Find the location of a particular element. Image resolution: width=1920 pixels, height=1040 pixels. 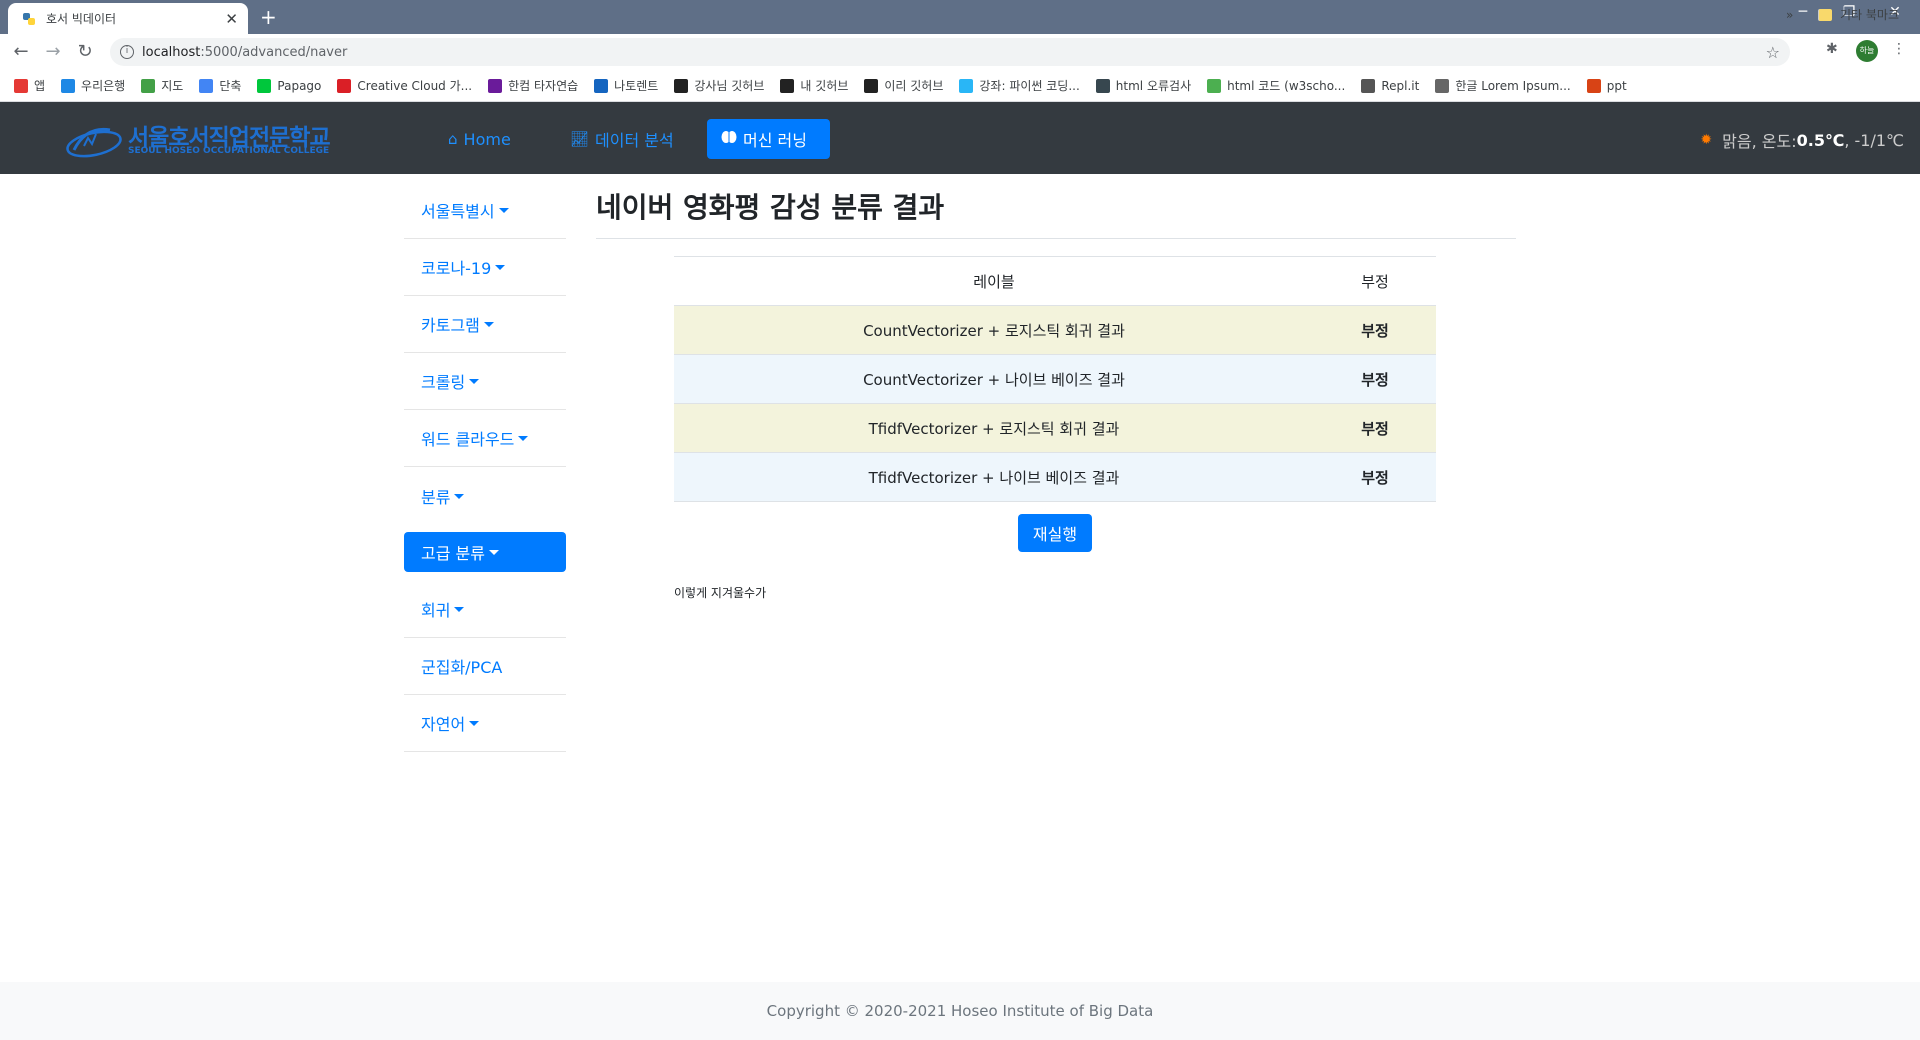

back-arrow-icon: ← is located at coordinates (21, 52).